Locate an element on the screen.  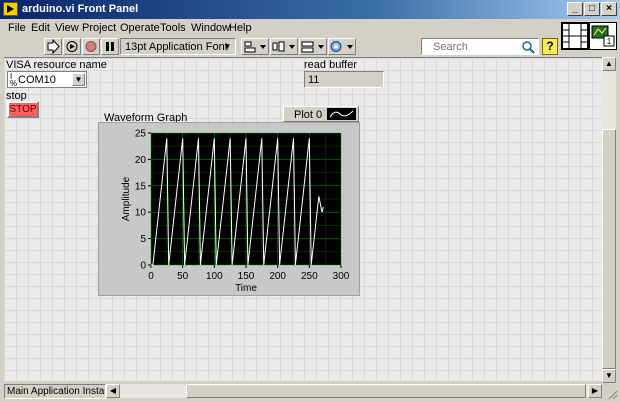
scroll-left-icon: ◀ is located at coordinates (113, 391).